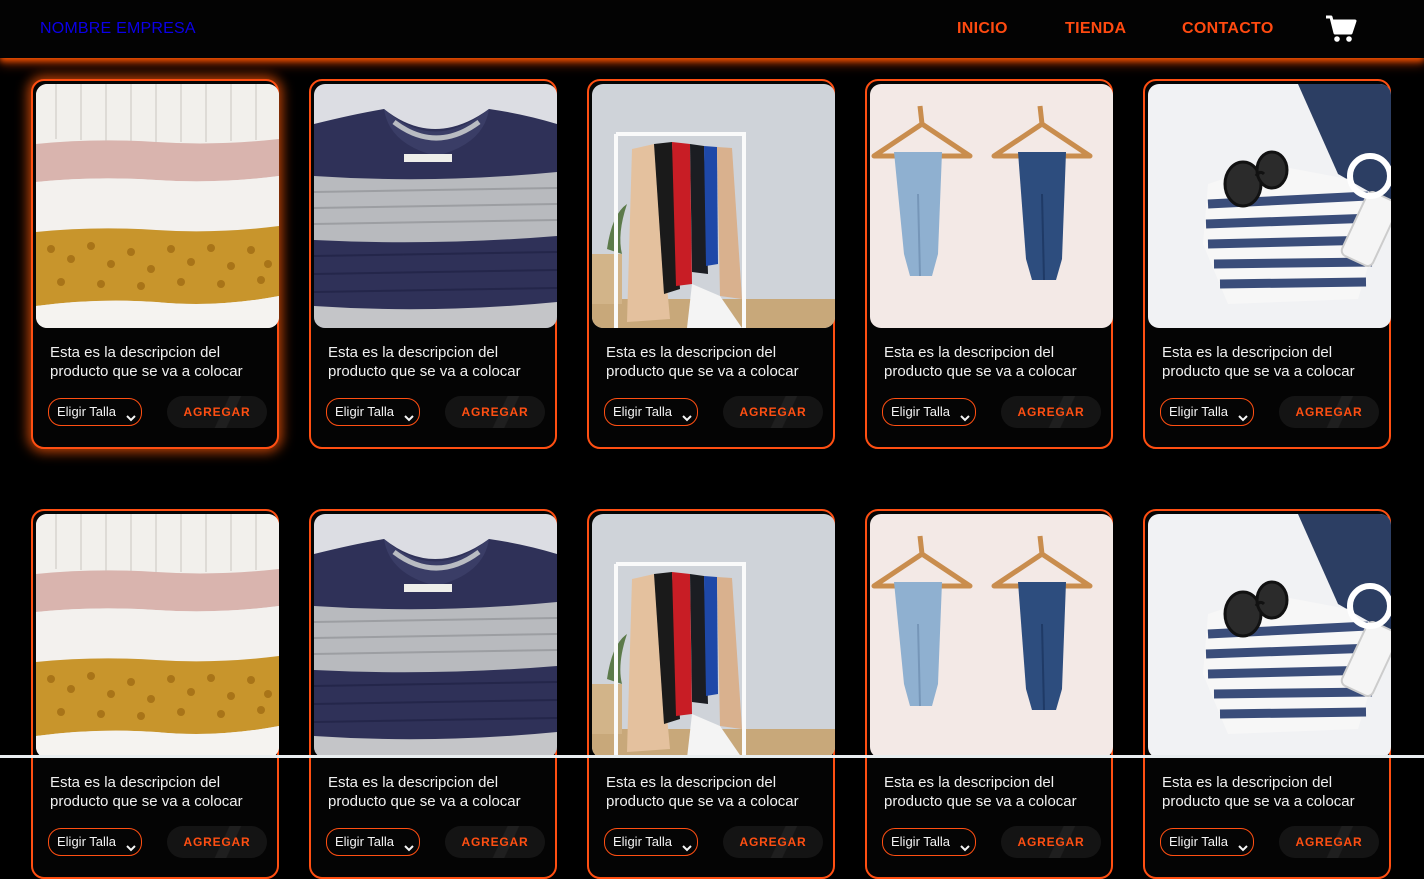 Image resolution: width=1424 pixels, height=879 pixels. I want to click on nav-link-contacto: CONTACTO, so click(1228, 29).